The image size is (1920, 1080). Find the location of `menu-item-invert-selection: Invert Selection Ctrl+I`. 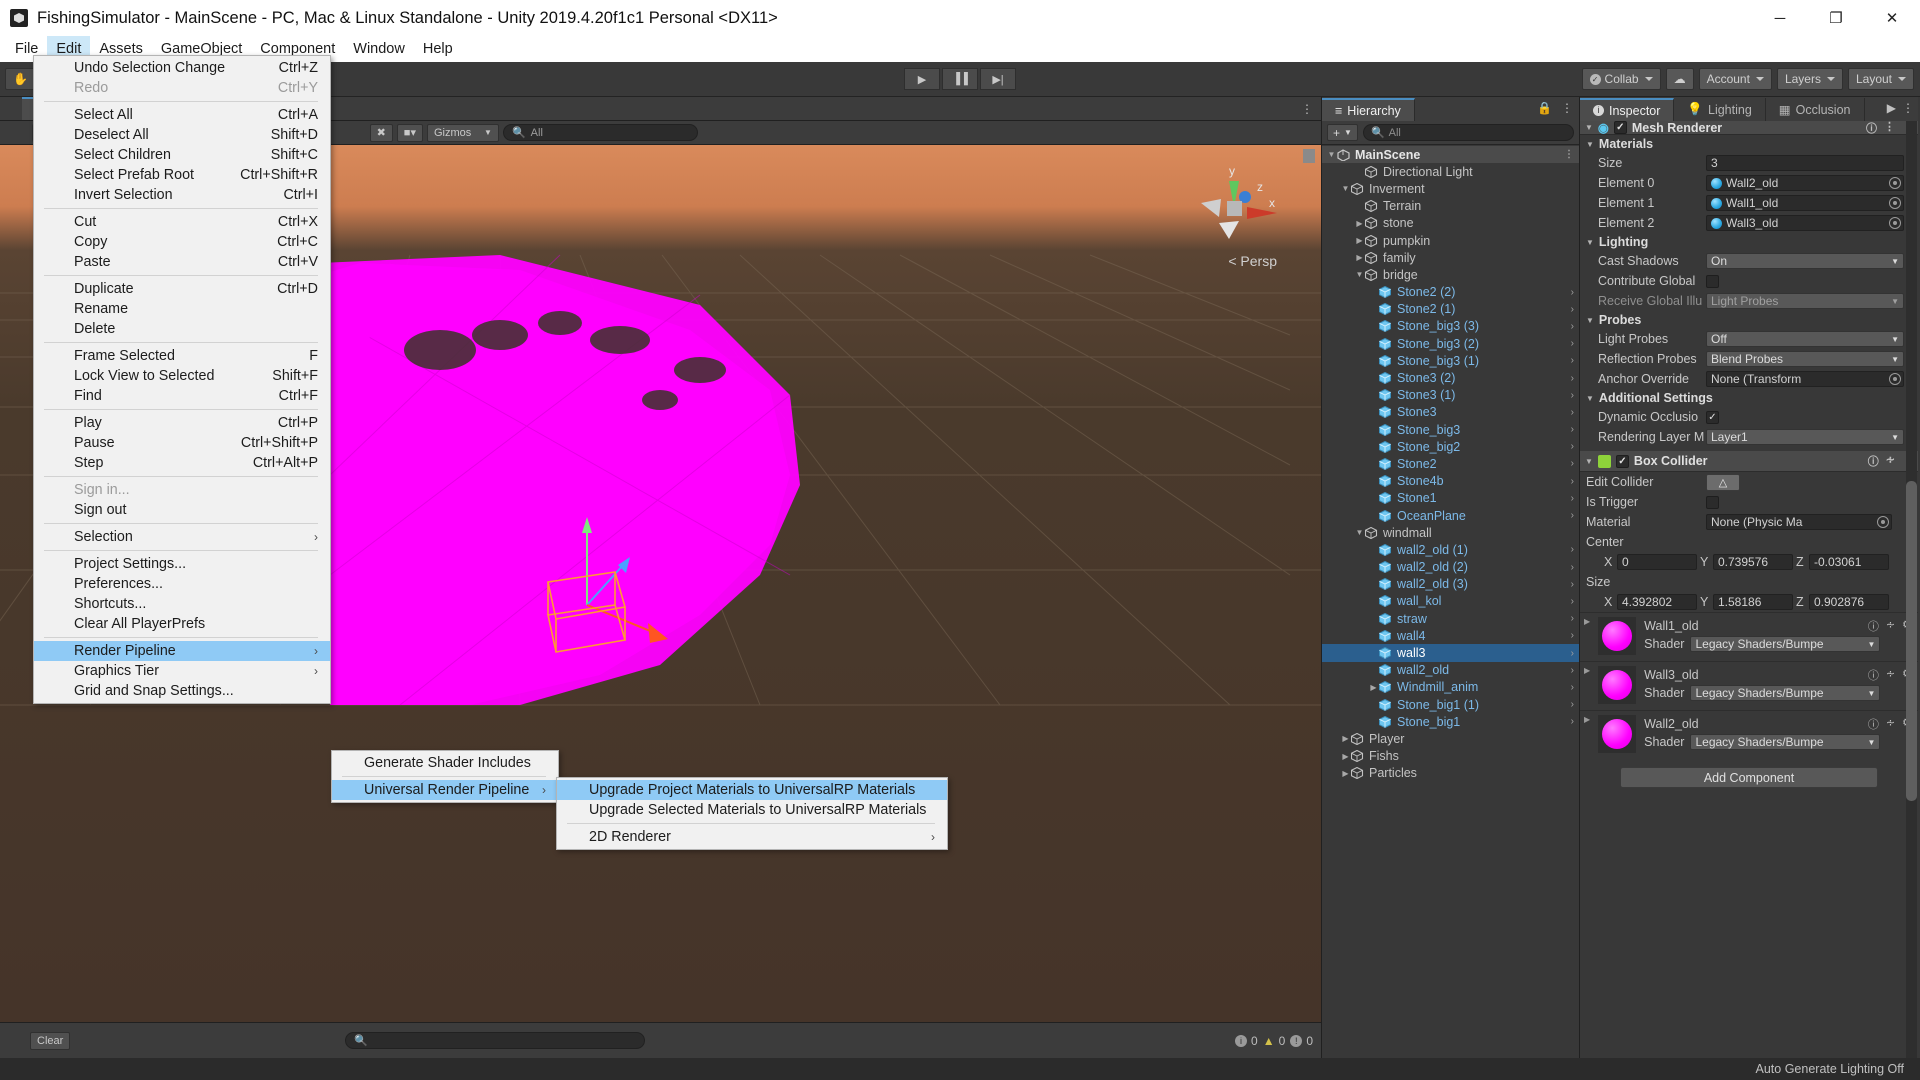

menu-item-invert-selection: Invert Selection Ctrl+I is located at coordinates (182, 195).